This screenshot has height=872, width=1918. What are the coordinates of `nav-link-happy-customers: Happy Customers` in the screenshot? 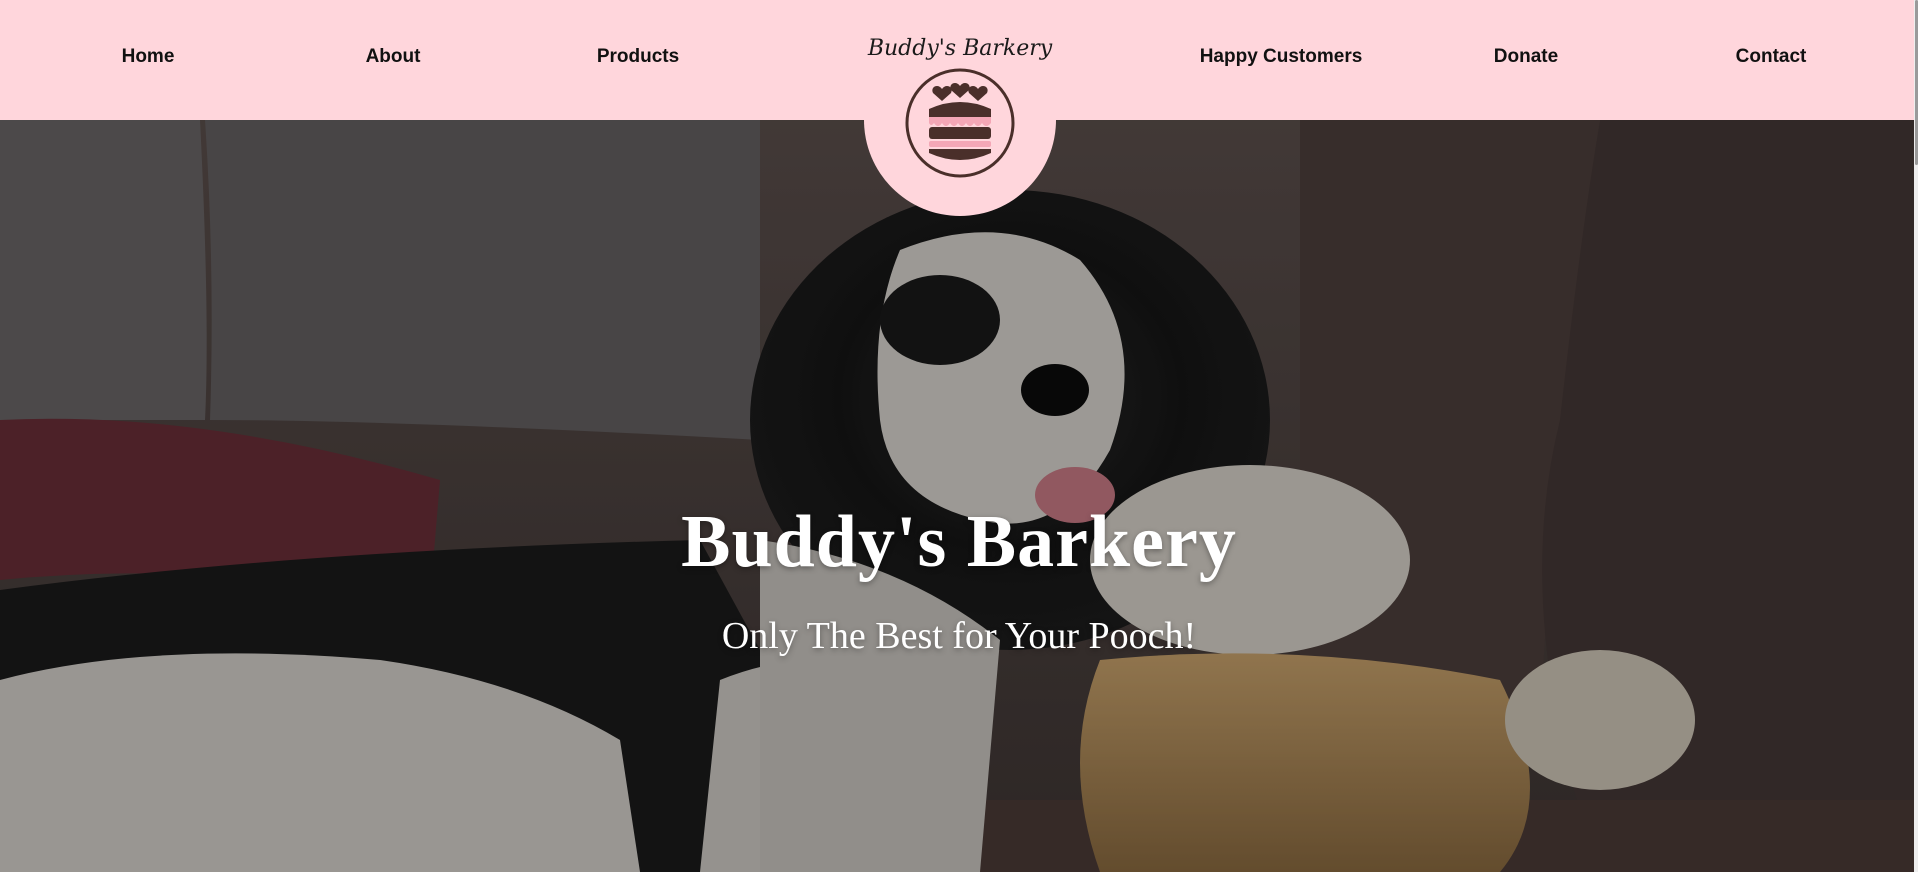 It's located at (1281, 57).